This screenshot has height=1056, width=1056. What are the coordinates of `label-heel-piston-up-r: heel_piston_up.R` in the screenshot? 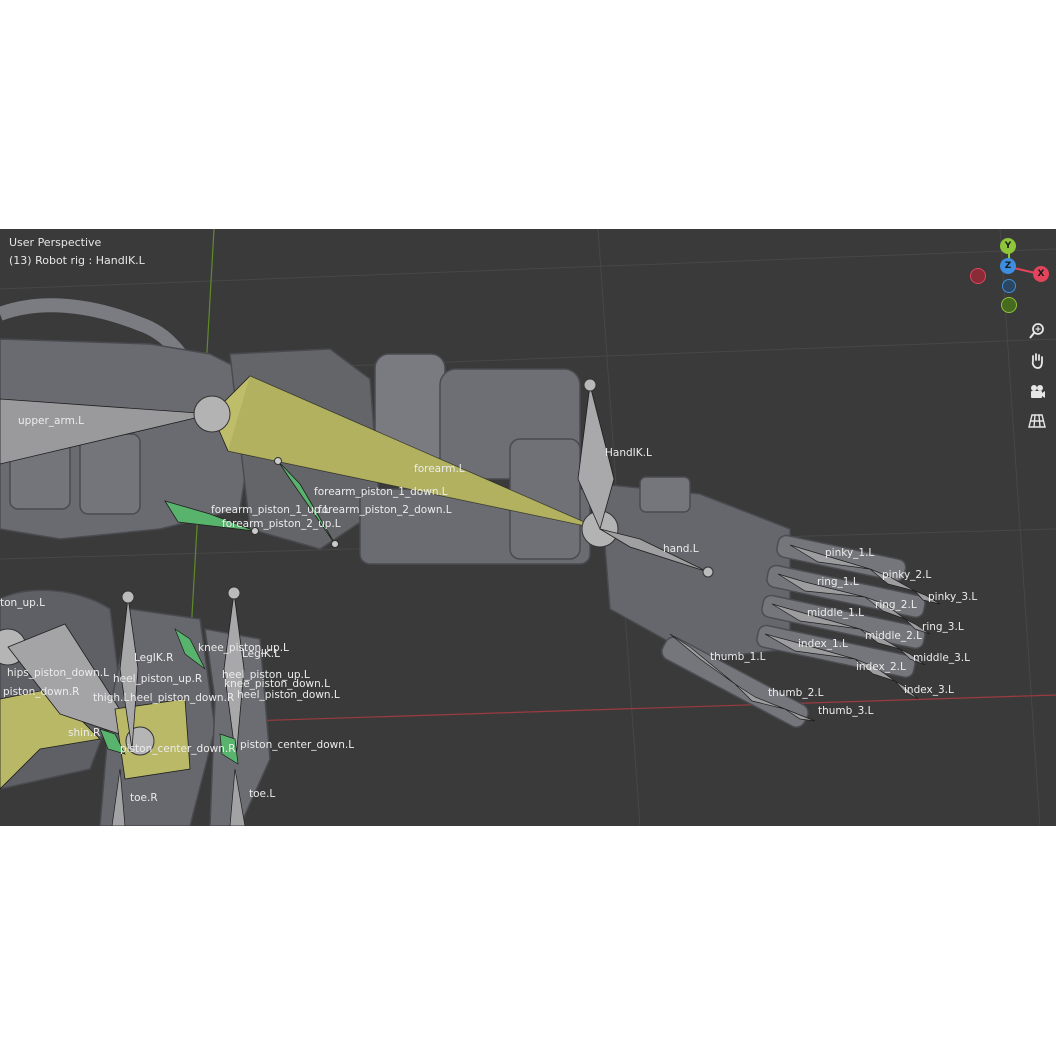 It's located at (157, 679).